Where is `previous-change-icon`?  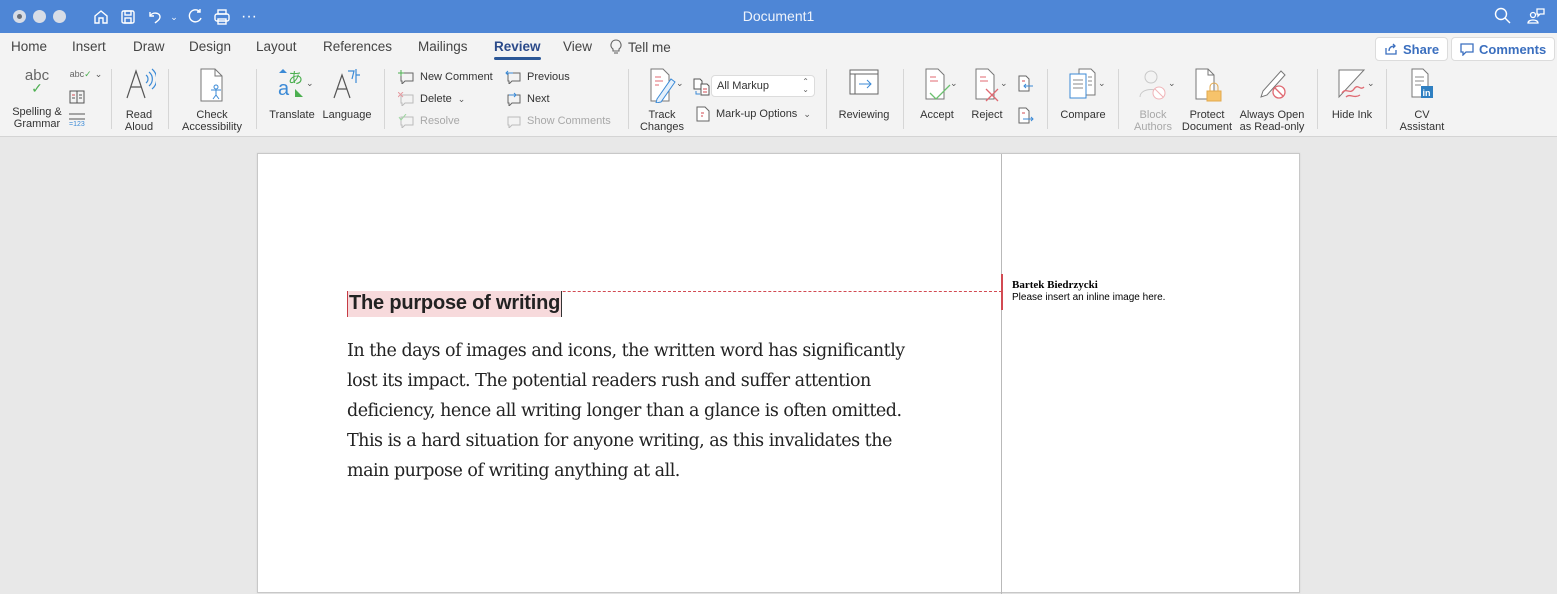 previous-change-icon is located at coordinates (1025, 83).